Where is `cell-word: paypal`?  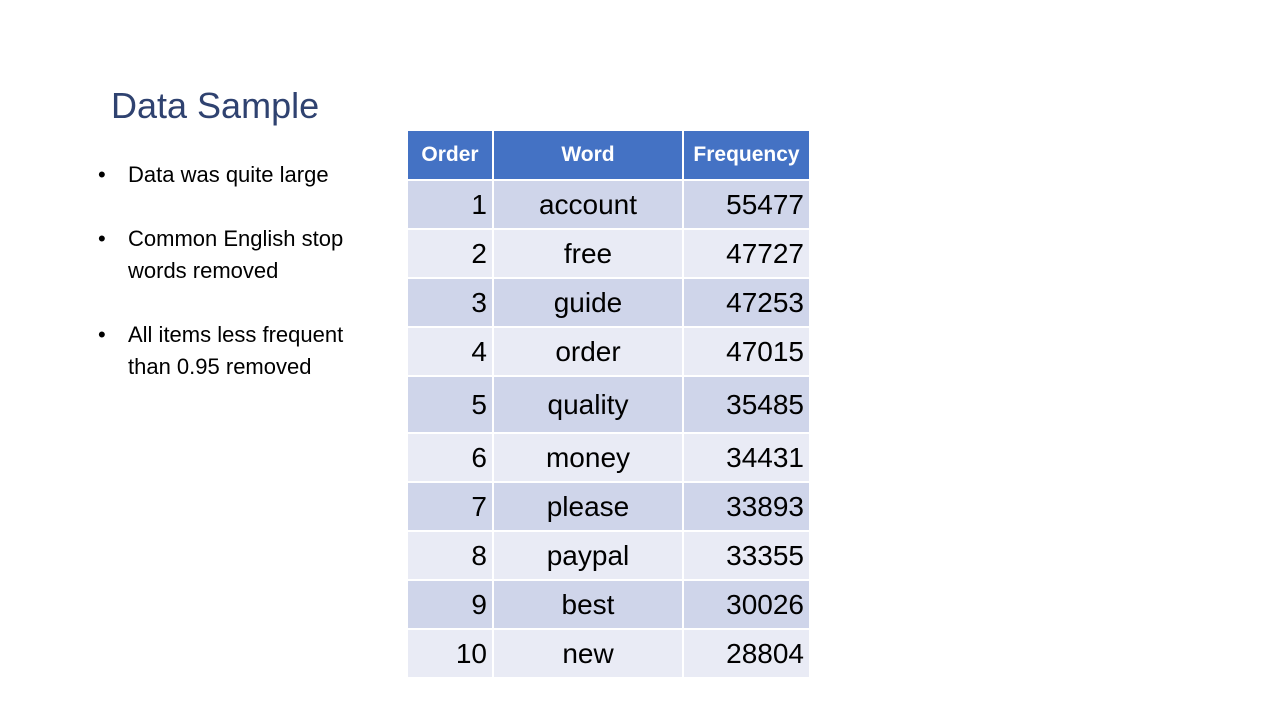 cell-word: paypal is located at coordinates (588, 555).